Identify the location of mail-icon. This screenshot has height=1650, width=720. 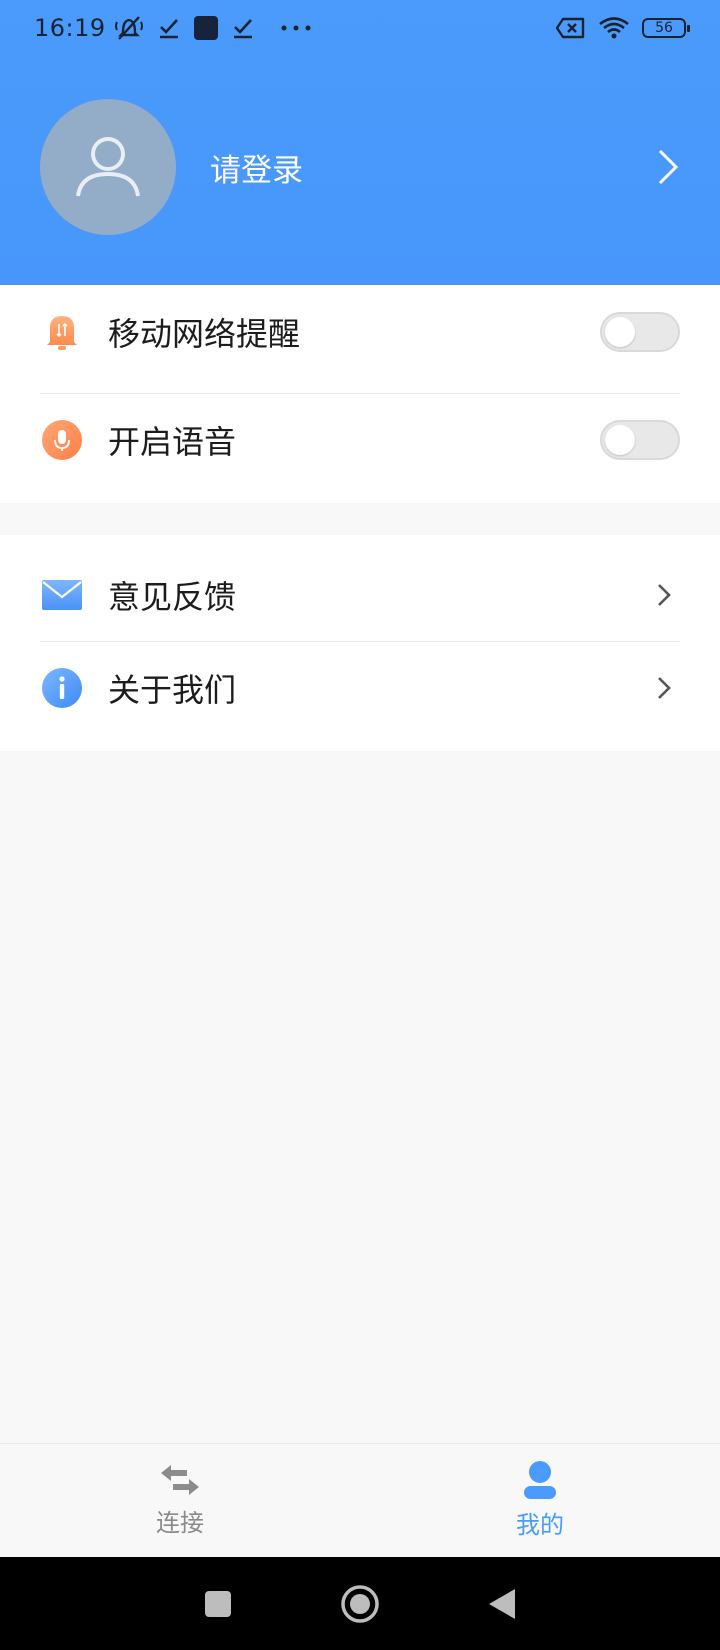
(62, 595).